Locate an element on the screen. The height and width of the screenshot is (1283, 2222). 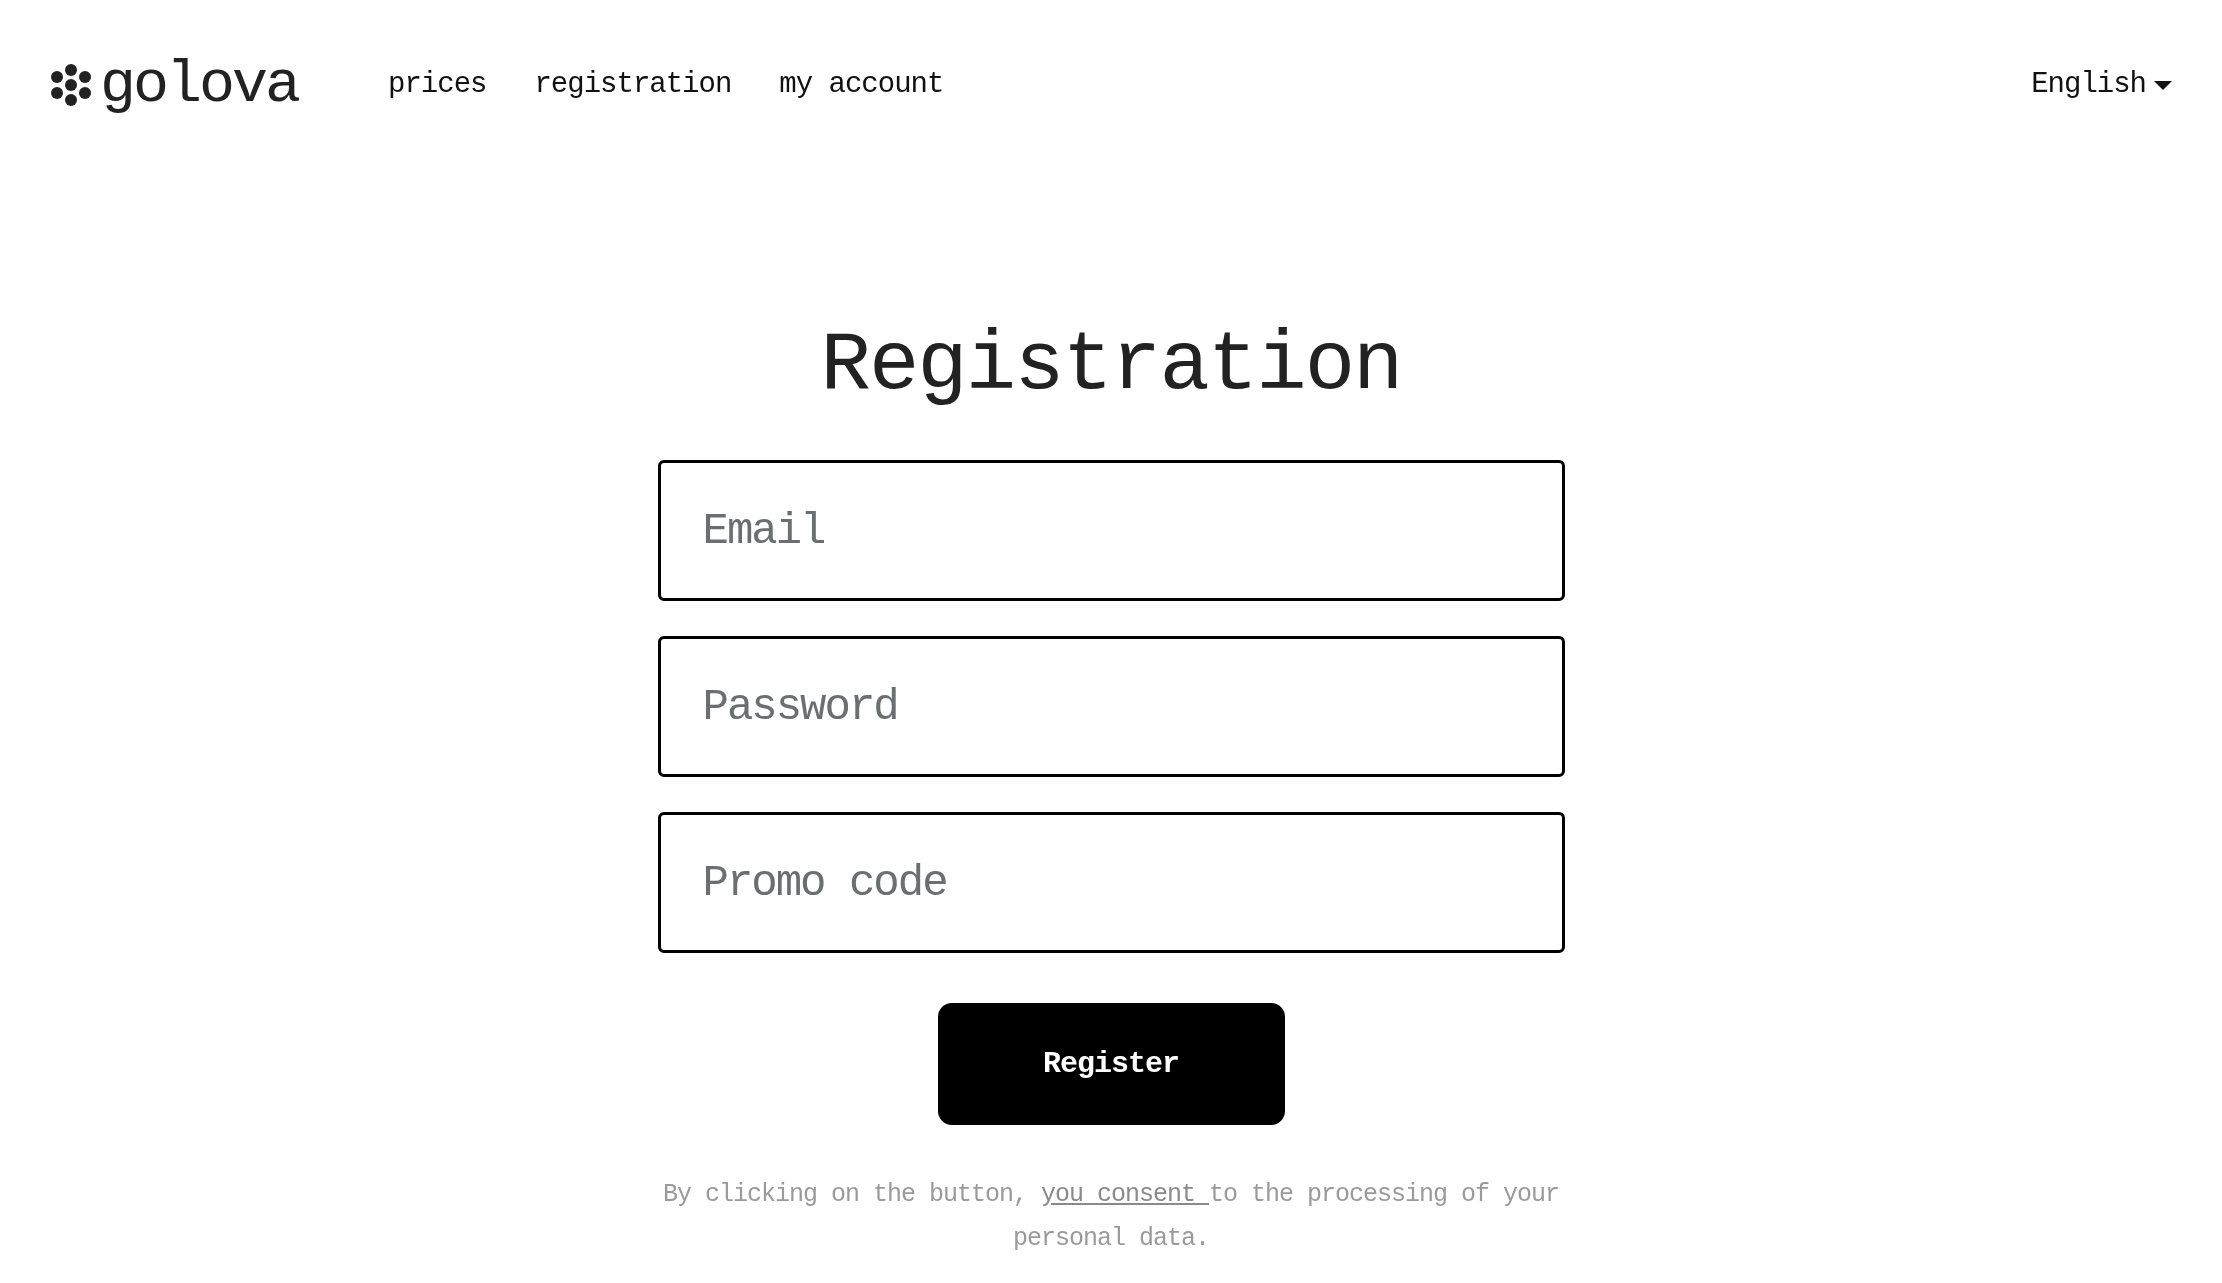
logo-icon is located at coordinates (71, 85).